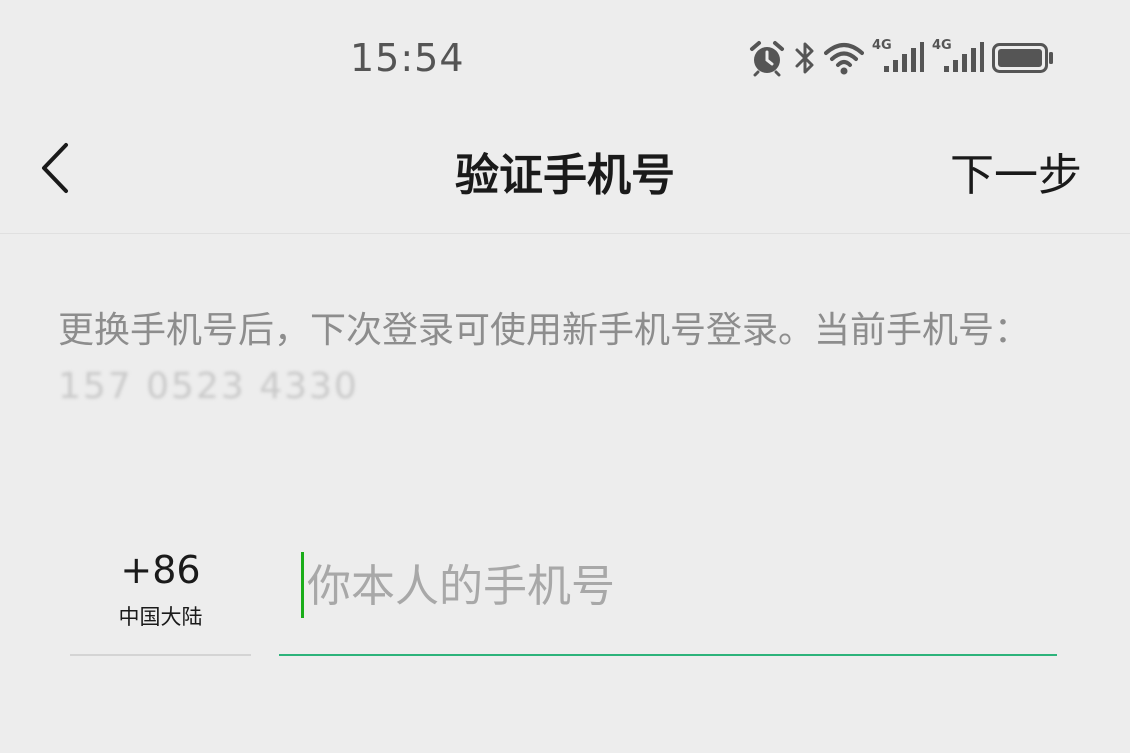 The height and width of the screenshot is (753, 1130). I want to click on next-step-button: 下一步, so click(1016, 171).